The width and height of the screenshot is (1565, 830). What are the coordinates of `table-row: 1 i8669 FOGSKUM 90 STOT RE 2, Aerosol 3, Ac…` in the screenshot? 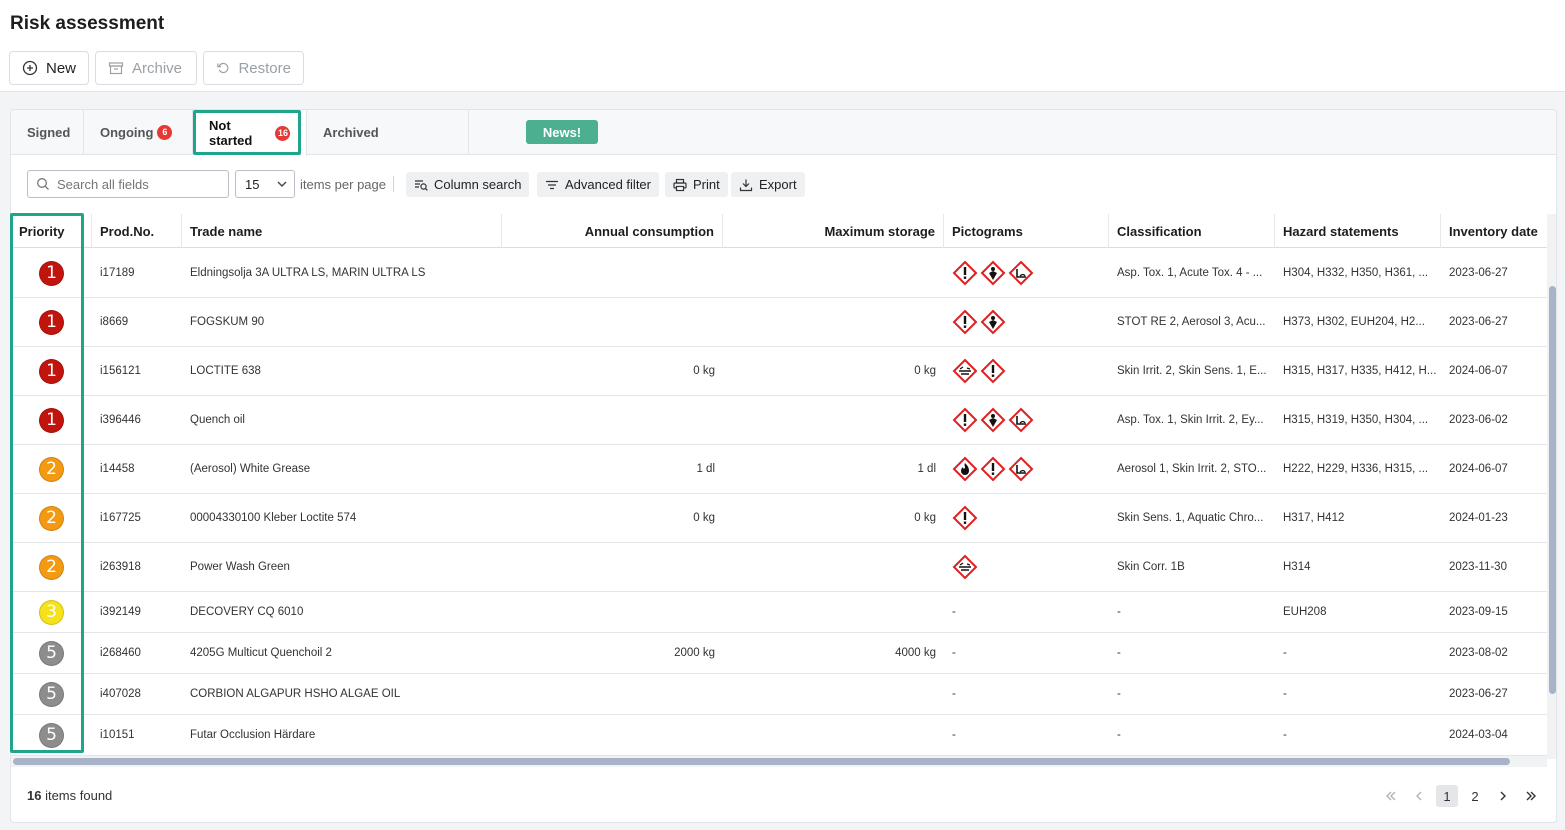 It's located at (779, 322).